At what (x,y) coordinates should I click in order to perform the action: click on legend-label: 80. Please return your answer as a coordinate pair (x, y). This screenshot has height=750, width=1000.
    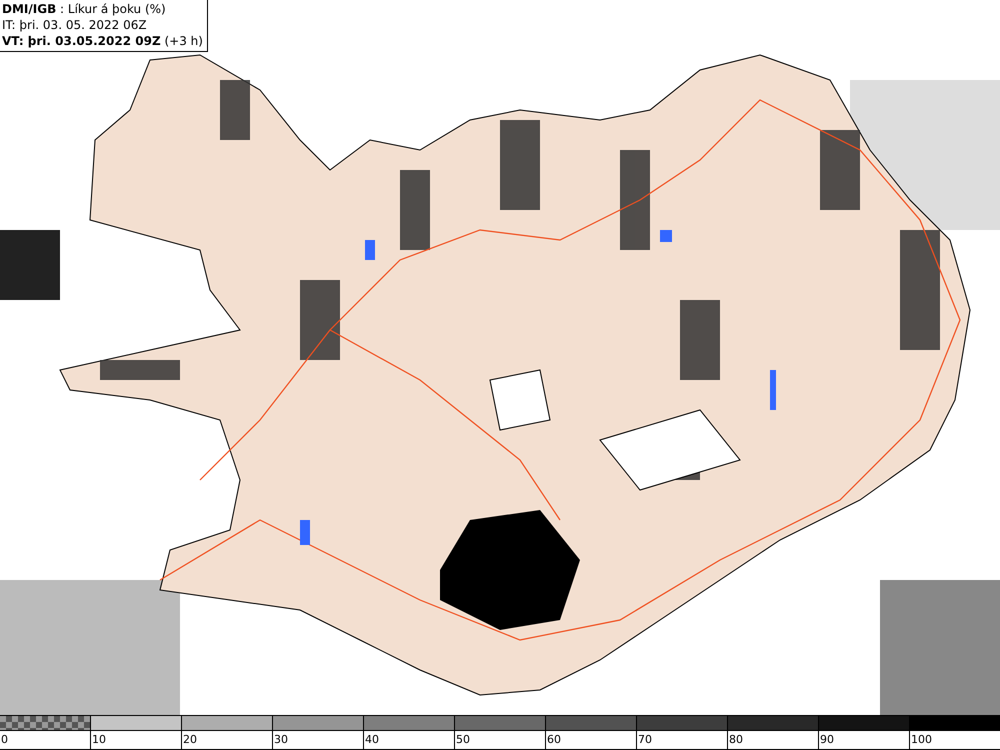
    Looking at the image, I should click on (735, 740).